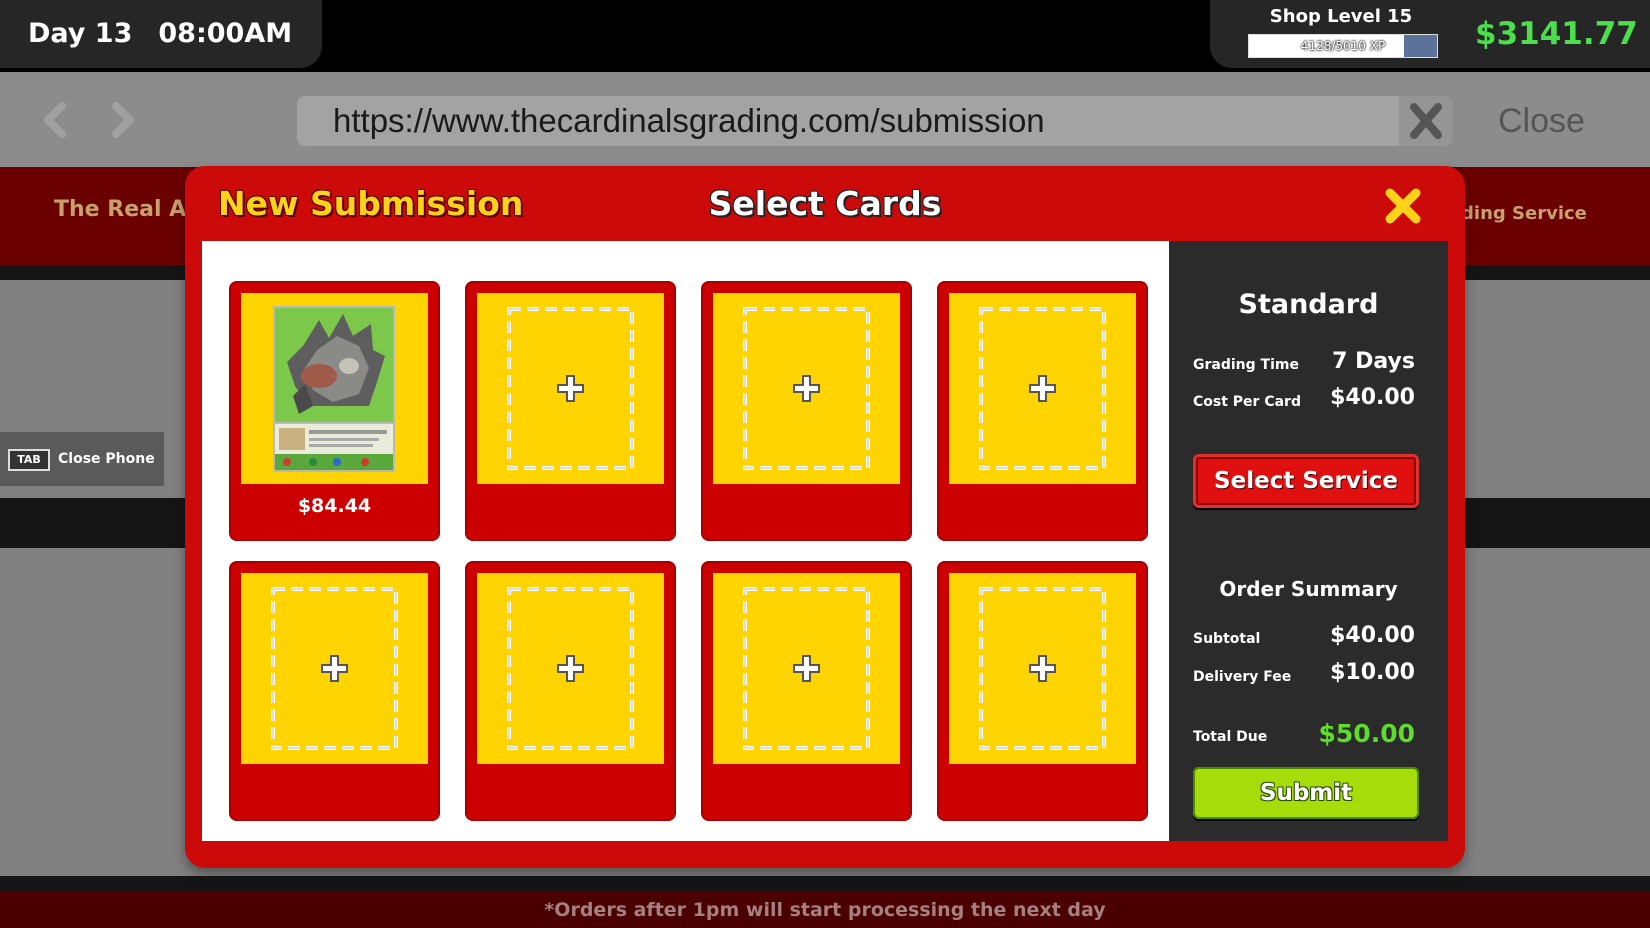 This screenshot has height=928, width=1650. What do you see at coordinates (1308, 589) in the screenshot?
I see `order-summary-title: Order Summary` at bounding box center [1308, 589].